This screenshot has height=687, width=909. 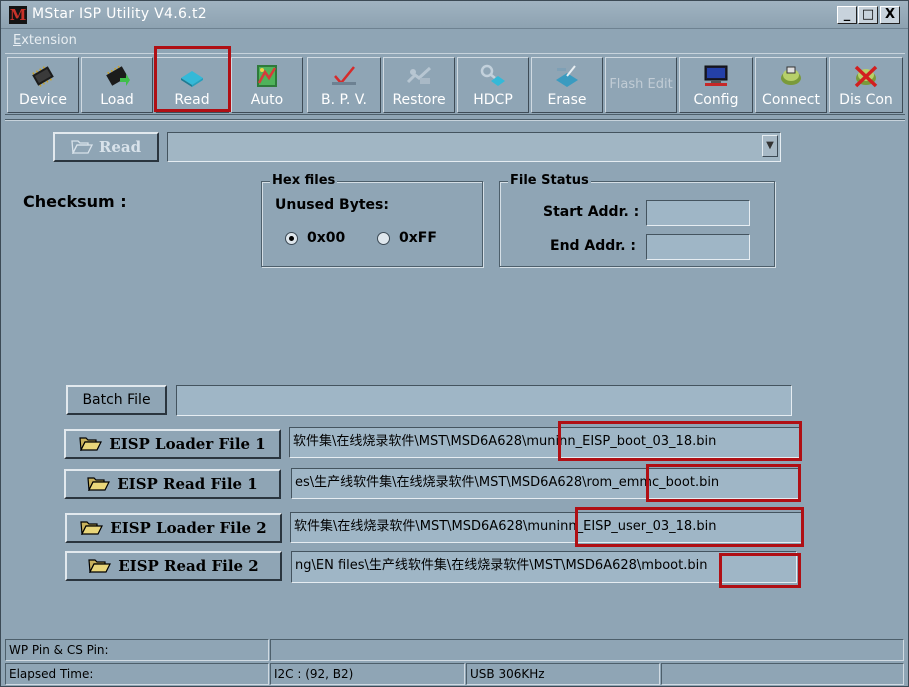 I want to click on toolbar-button-label: Restore, so click(x=419, y=100).